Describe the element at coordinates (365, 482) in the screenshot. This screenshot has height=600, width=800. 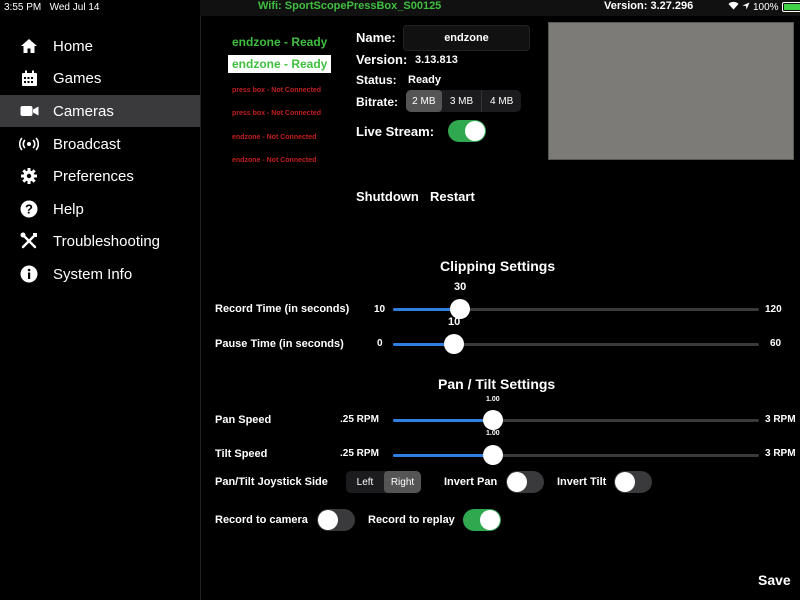
I see `joystick-option-left: Left` at that location.